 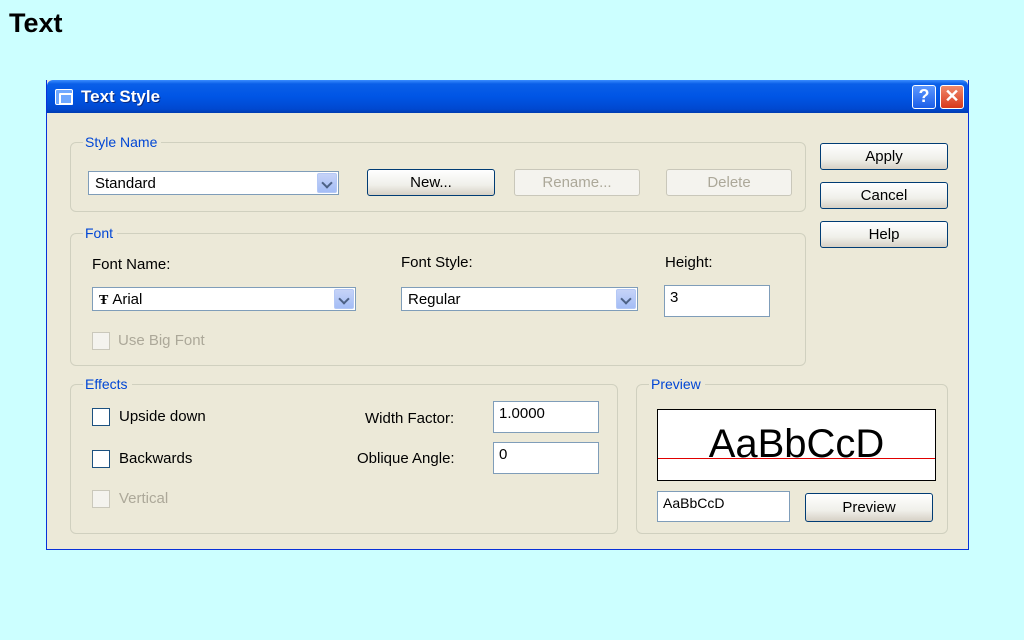 I want to click on height-label: Height:, so click(x=689, y=262).